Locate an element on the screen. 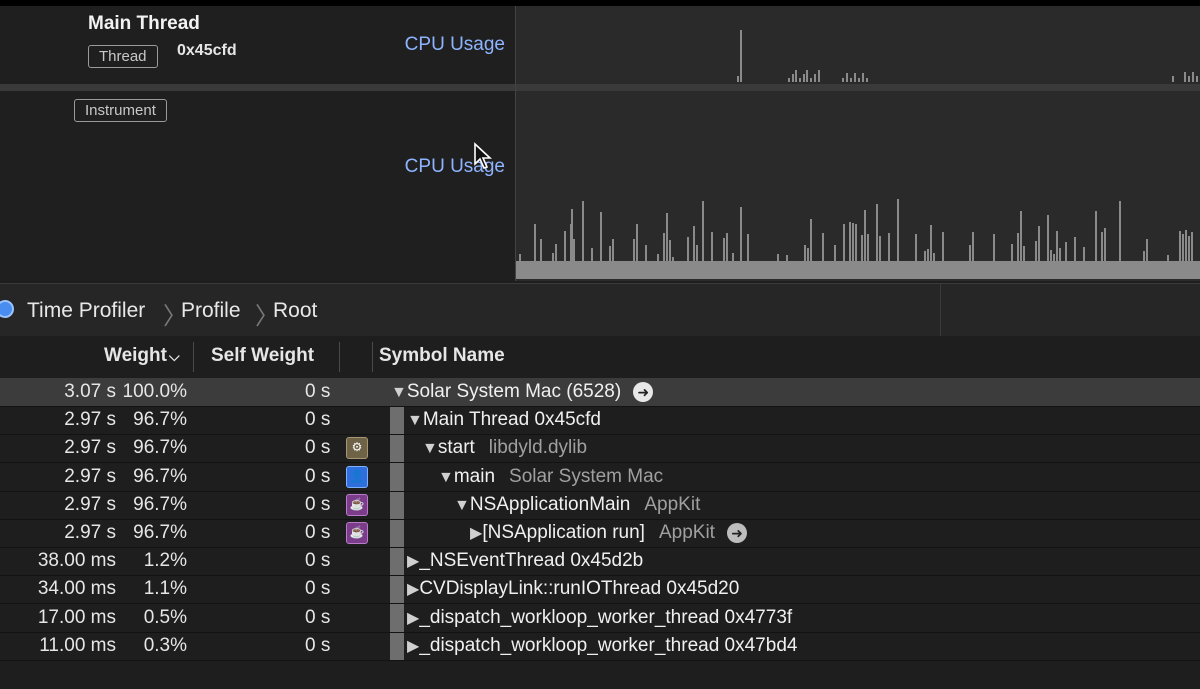  library-name: Solar System Mac is located at coordinates (586, 476).